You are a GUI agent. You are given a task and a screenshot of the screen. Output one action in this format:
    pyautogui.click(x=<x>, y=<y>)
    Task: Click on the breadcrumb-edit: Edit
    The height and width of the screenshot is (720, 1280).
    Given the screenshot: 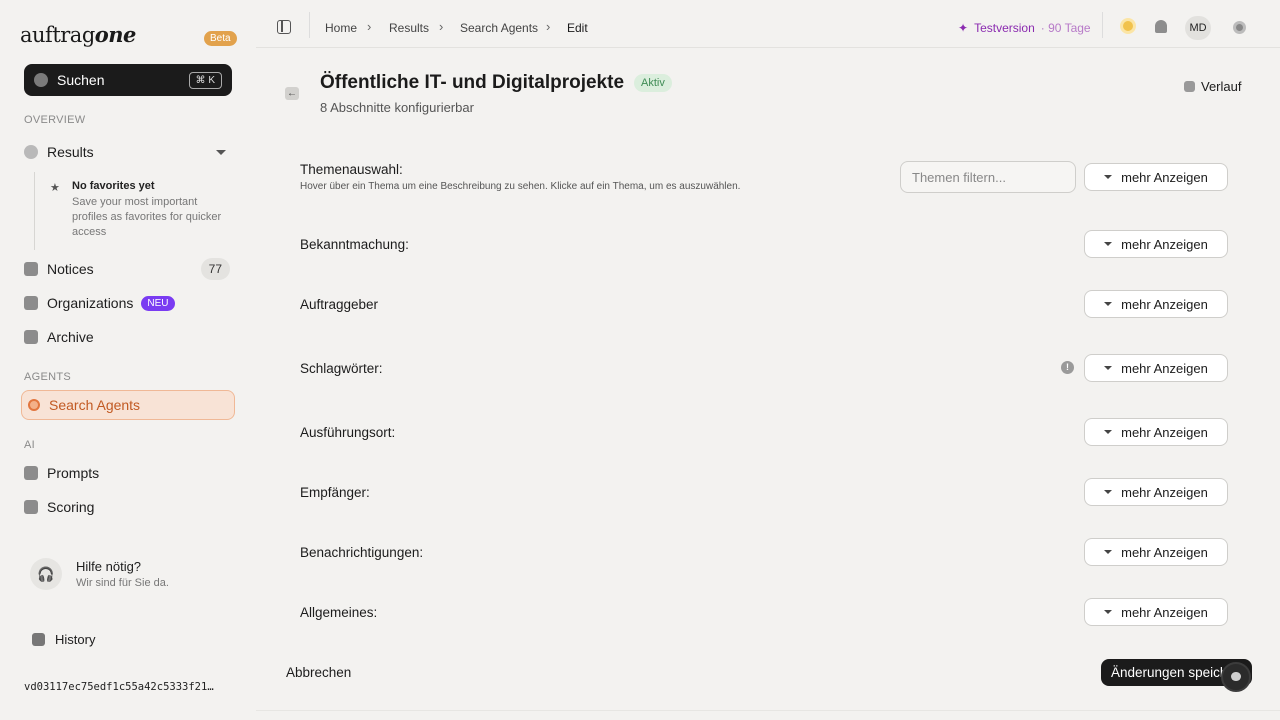 What is the action you would take?
    pyautogui.click(x=577, y=28)
    